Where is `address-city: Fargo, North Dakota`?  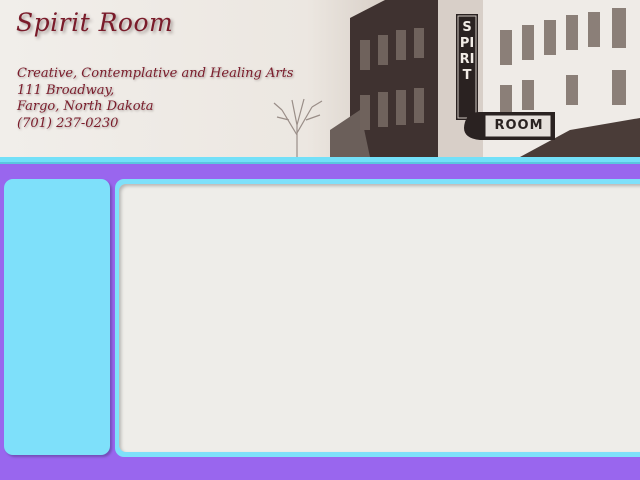 address-city: Fargo, North Dakota is located at coordinates (85, 106).